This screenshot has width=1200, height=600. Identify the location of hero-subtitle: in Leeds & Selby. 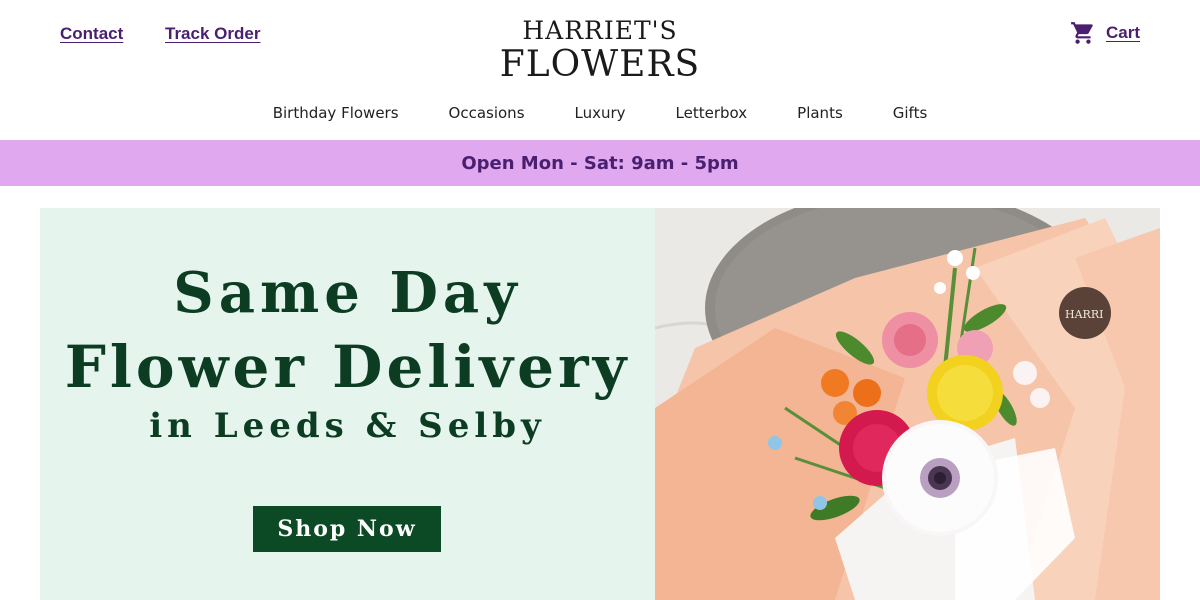
(347, 426).